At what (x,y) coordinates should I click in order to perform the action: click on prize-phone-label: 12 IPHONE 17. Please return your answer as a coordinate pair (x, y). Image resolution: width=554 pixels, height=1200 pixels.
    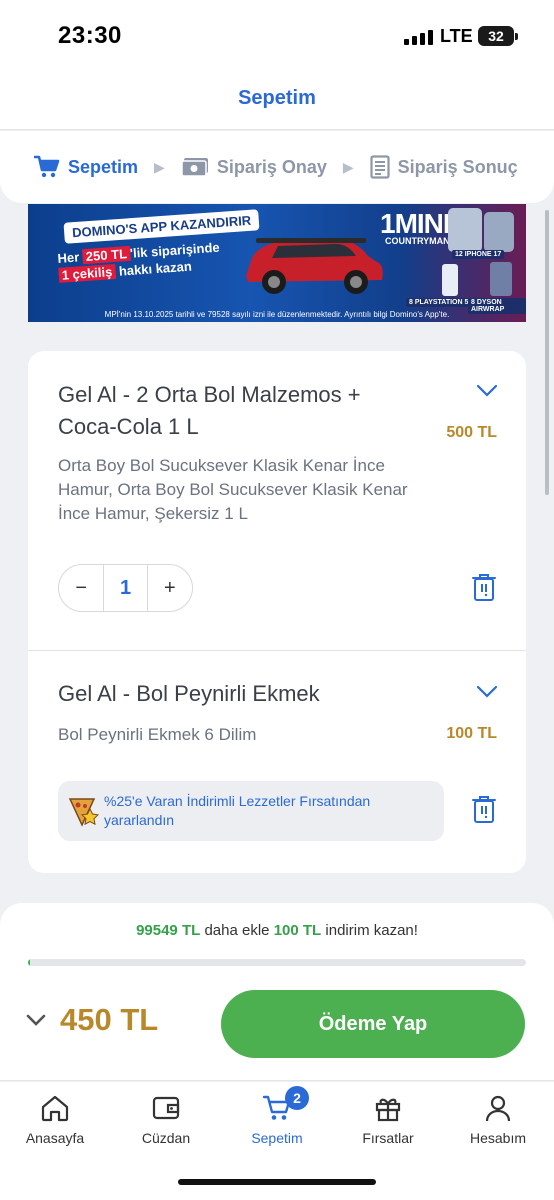
    Looking at the image, I should click on (478, 254).